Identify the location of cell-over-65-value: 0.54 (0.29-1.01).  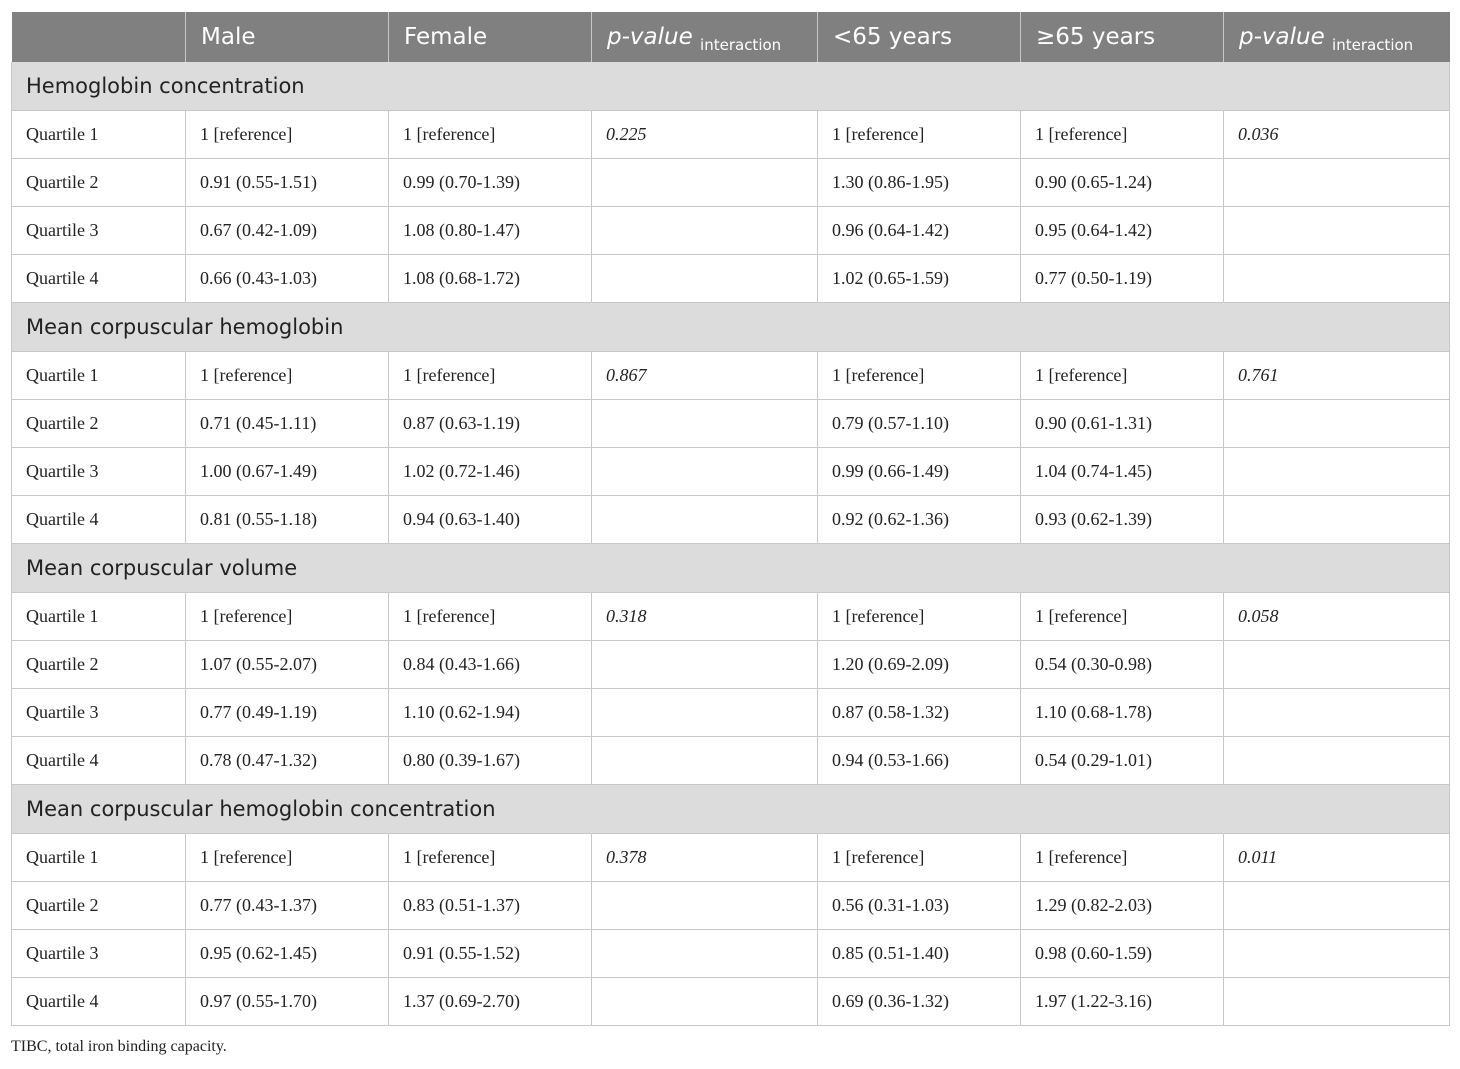
(1122, 760).